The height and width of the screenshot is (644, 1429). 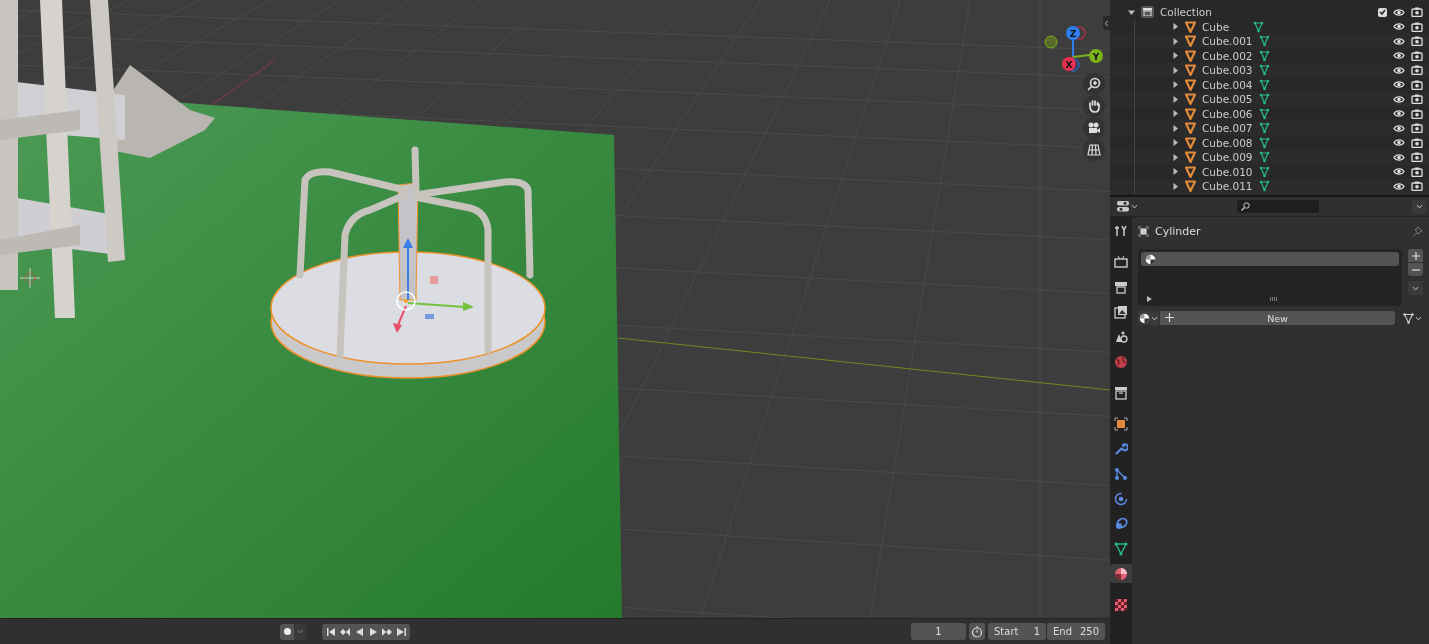 I want to click on axis-handle: Y, so click(x=1087, y=56).